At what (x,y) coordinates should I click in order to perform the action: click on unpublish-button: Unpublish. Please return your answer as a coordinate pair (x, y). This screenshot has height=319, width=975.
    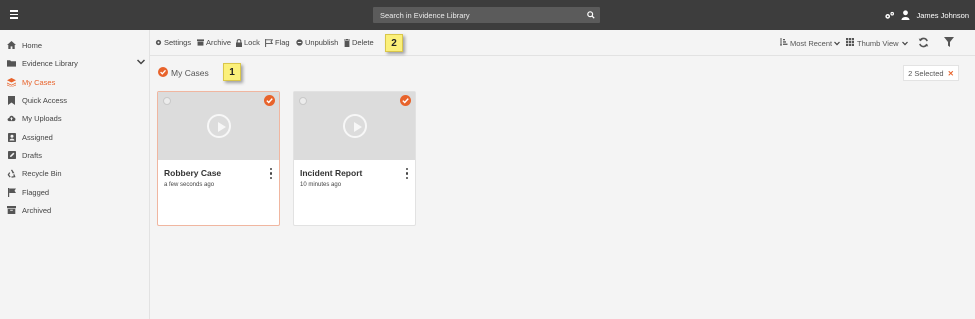
    Looking at the image, I should click on (317, 42).